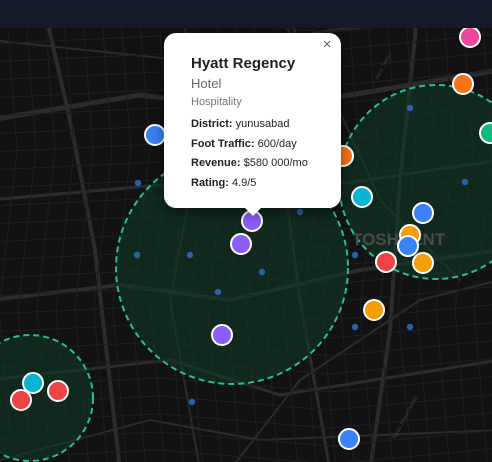  I want to click on detail-revenue: Revenue: $580 000/mo, so click(266, 164).